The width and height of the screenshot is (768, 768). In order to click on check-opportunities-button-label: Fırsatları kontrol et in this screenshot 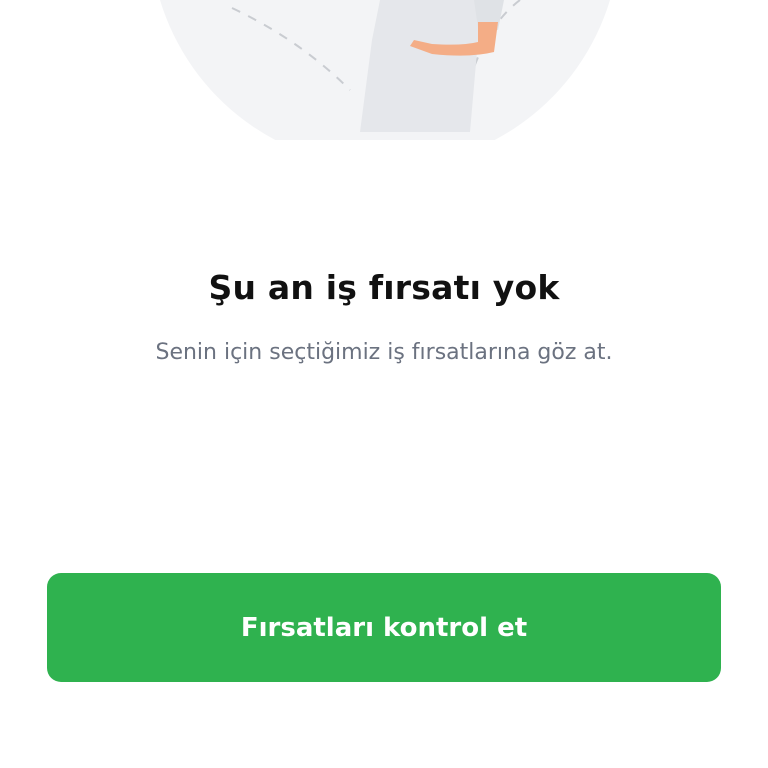, I will do `click(384, 627)`.